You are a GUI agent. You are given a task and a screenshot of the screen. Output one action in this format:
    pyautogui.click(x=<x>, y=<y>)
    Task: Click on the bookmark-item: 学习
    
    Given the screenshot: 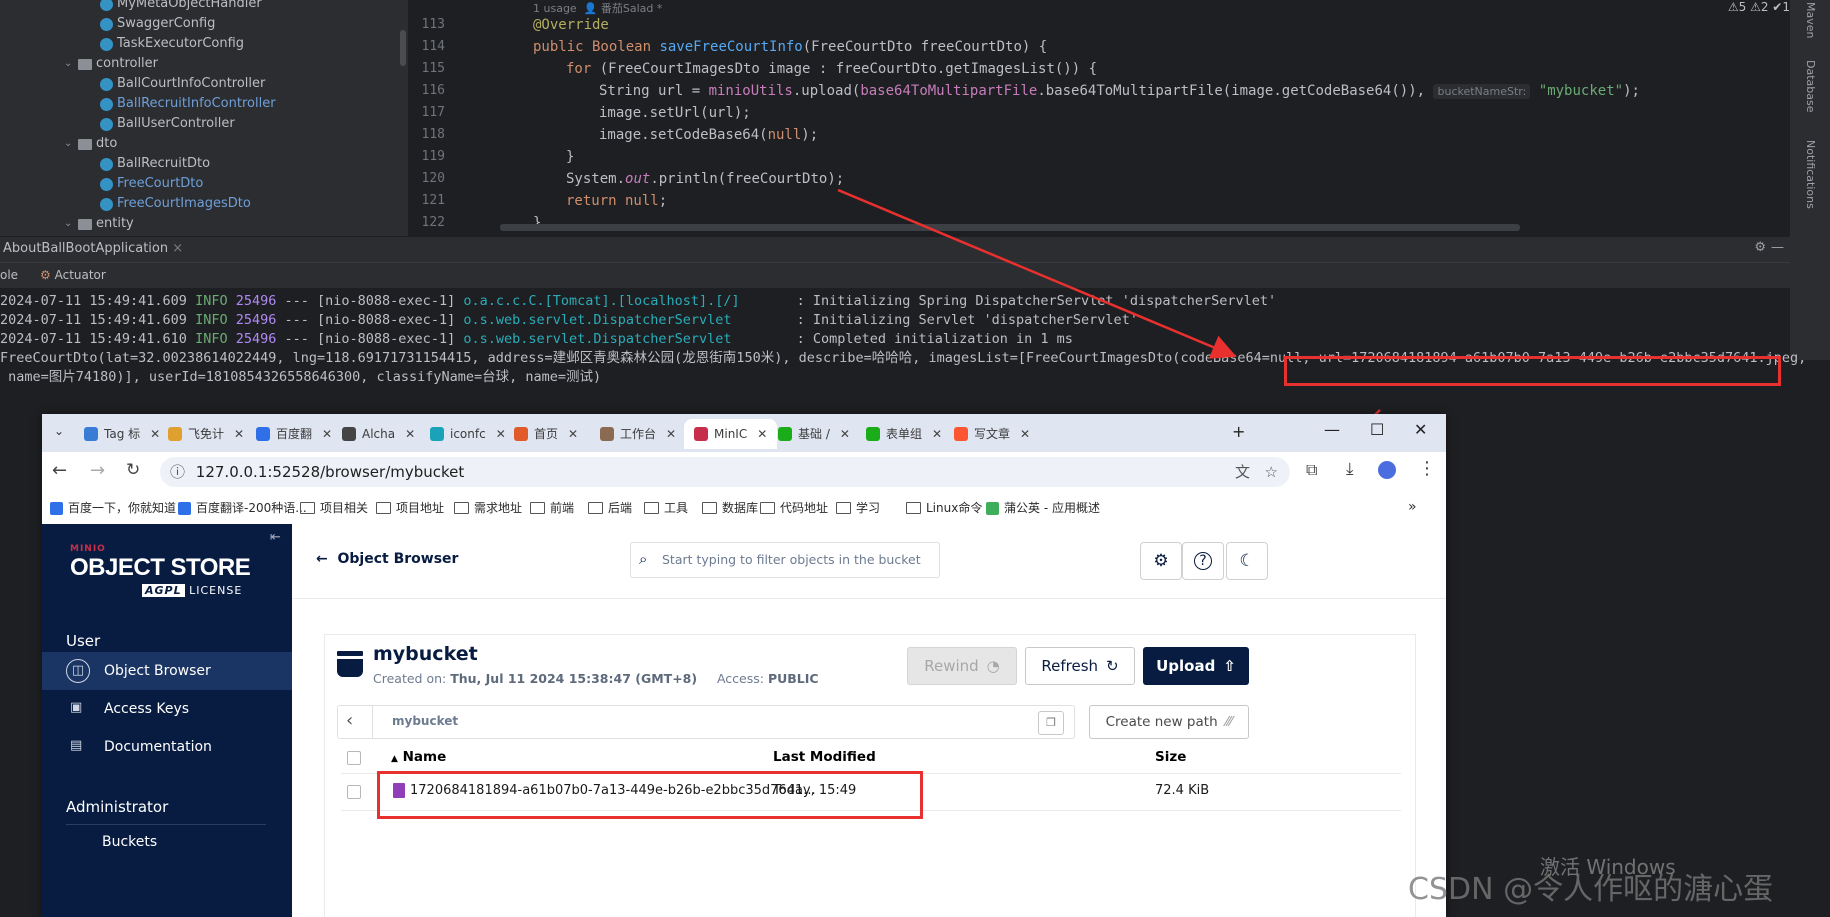 What is the action you would take?
    pyautogui.click(x=858, y=508)
    